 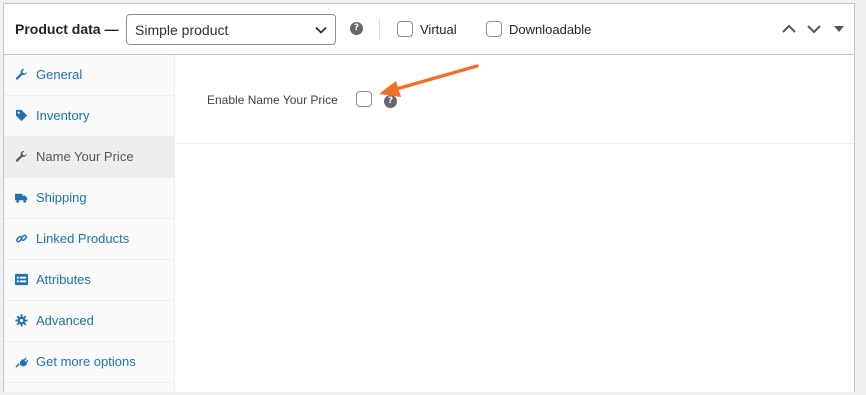 I want to click on tab-inventory: Inventory, so click(x=89, y=116).